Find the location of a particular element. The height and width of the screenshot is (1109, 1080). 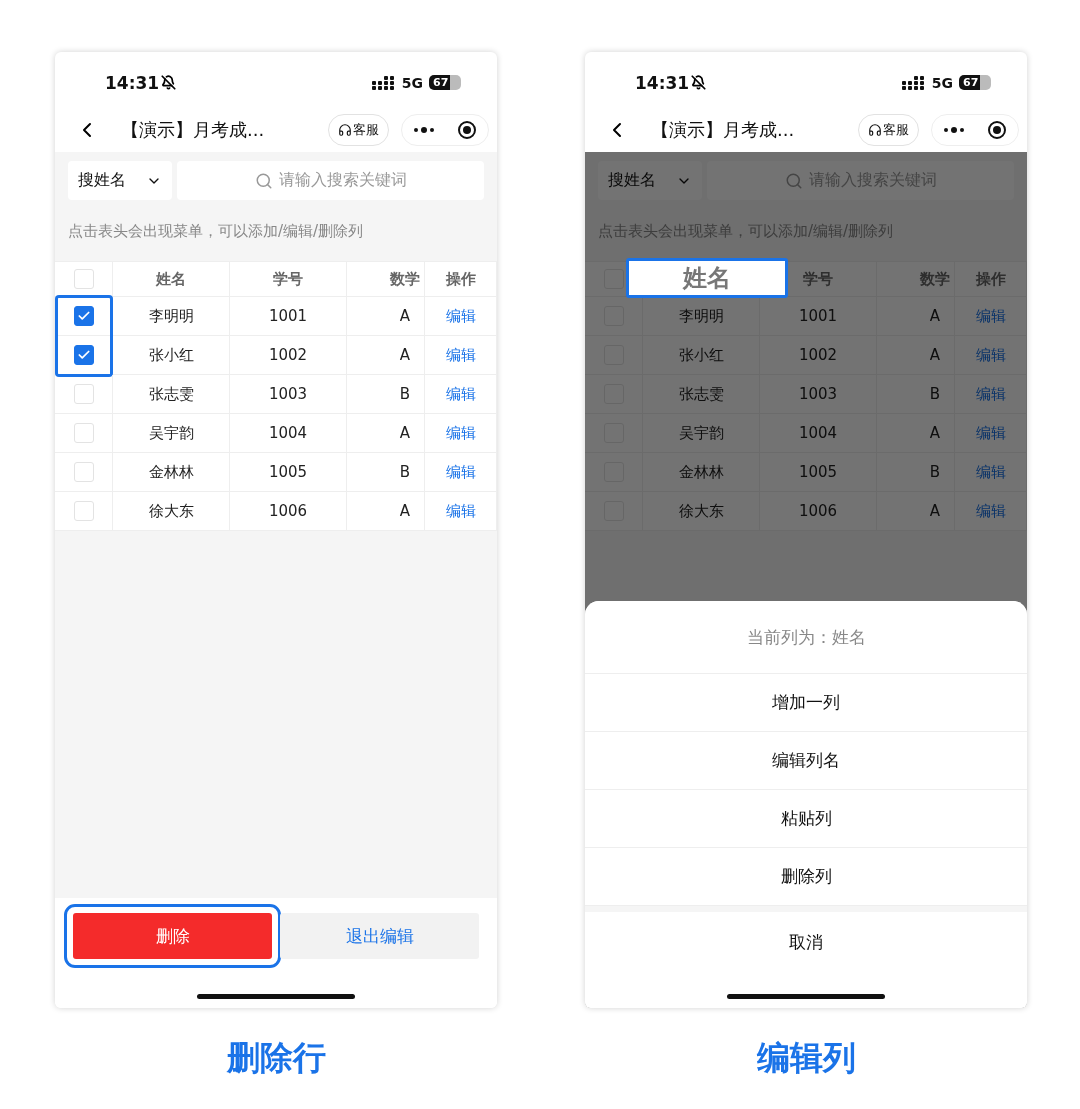

hint-text: 点击表头会出现菜单，可以添加/编辑/删除列 is located at coordinates (216, 231).